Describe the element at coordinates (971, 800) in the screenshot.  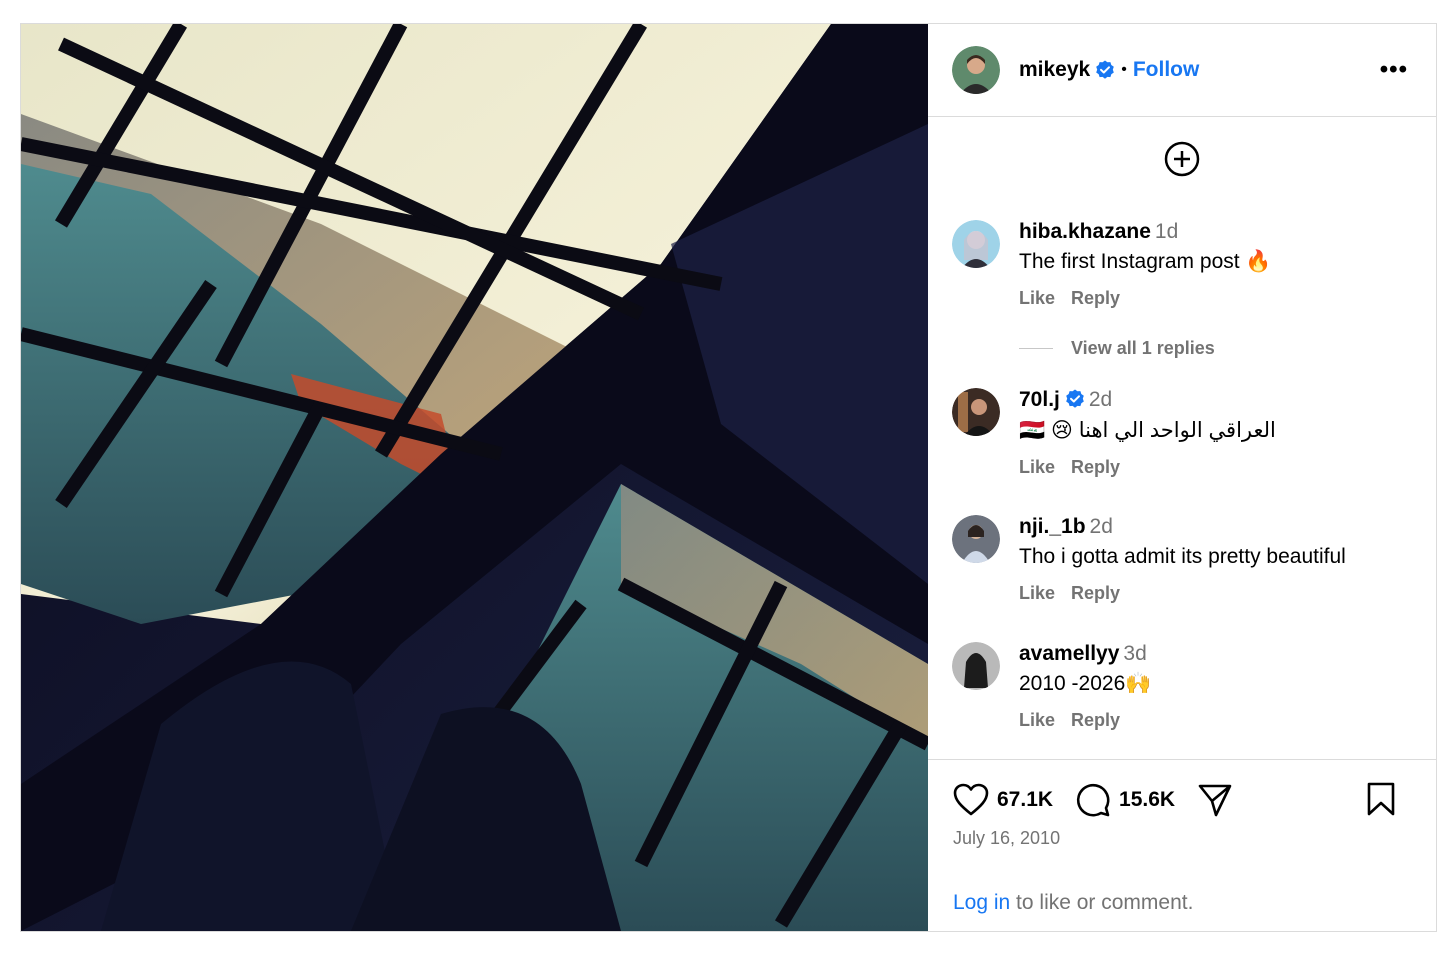
I see `heart-icon` at that location.